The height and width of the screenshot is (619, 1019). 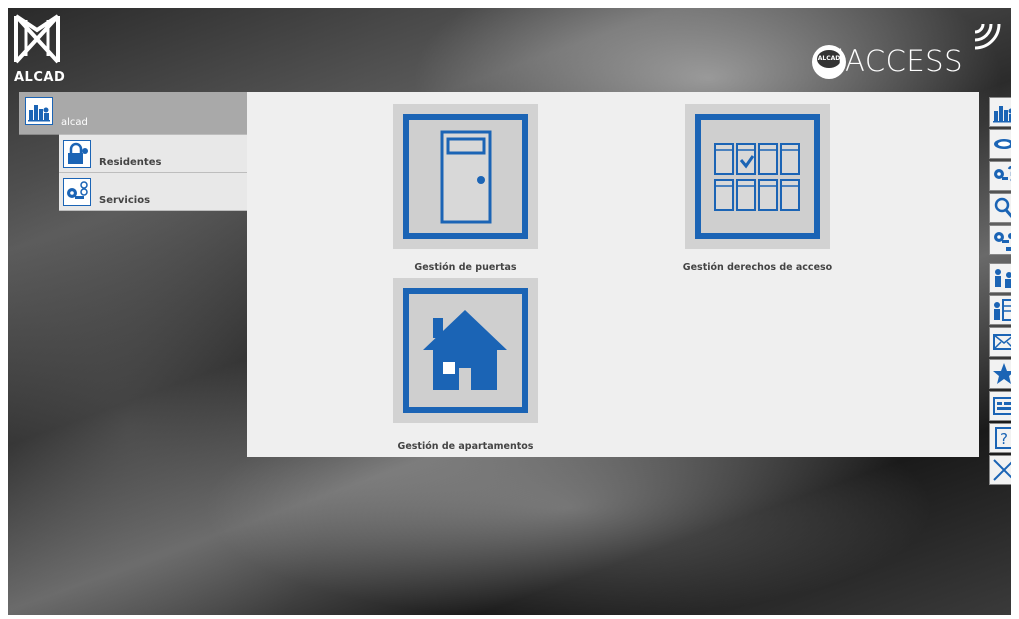 I want to click on menu-item-label: Residentes, so click(x=130, y=162).